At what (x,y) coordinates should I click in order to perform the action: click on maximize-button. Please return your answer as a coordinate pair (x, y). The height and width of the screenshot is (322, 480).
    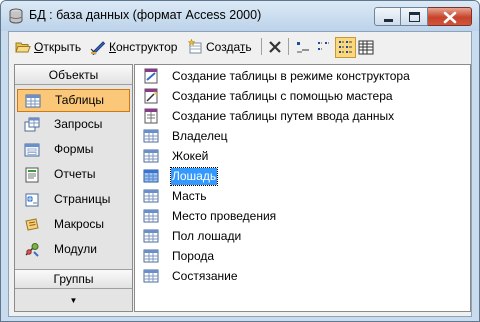
    Looking at the image, I should click on (414, 16).